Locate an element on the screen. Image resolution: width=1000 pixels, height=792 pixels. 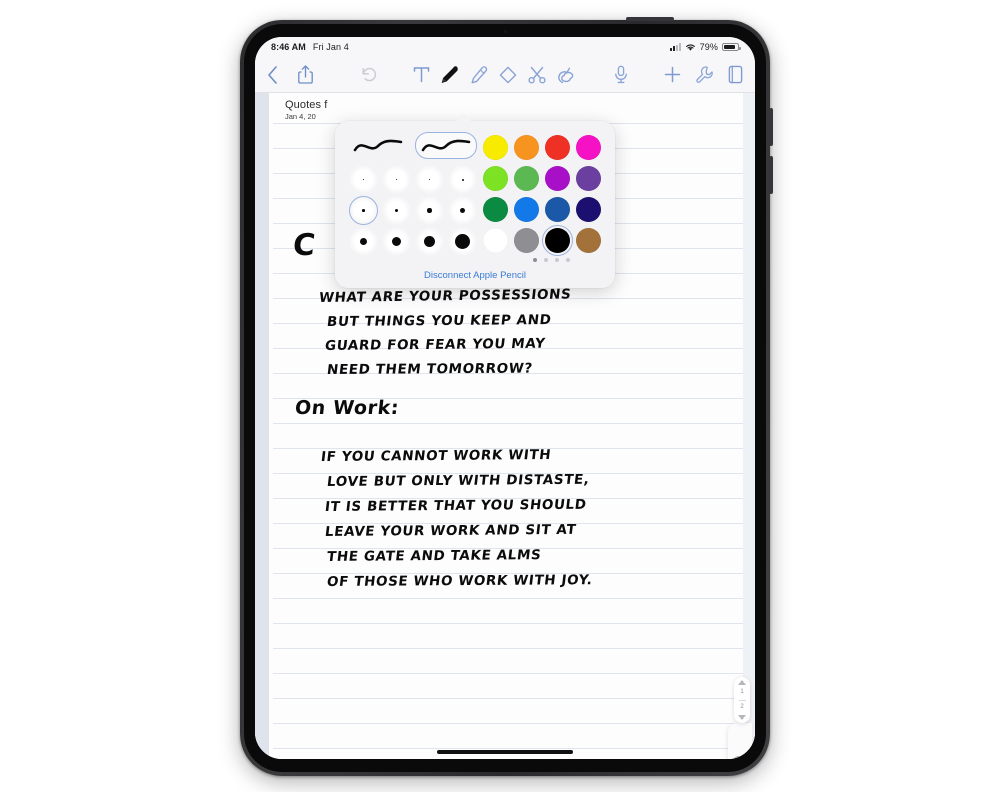
color-swatch-steel-blue is located at coordinates (557, 209).